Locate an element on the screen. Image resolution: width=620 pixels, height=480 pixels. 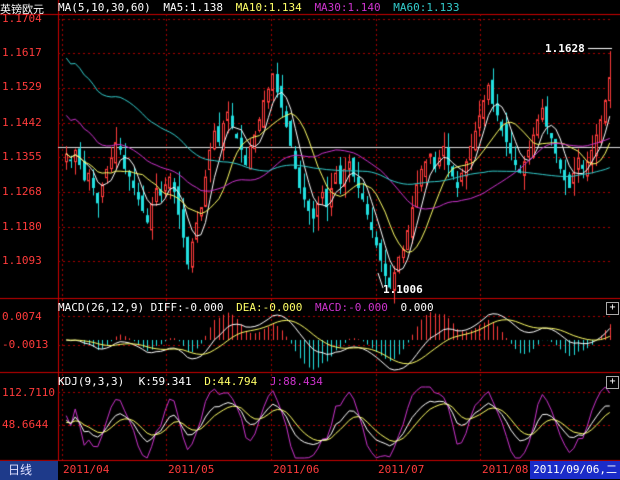
kdj-params: KDJ(9,3,3) is located at coordinates (91, 381).